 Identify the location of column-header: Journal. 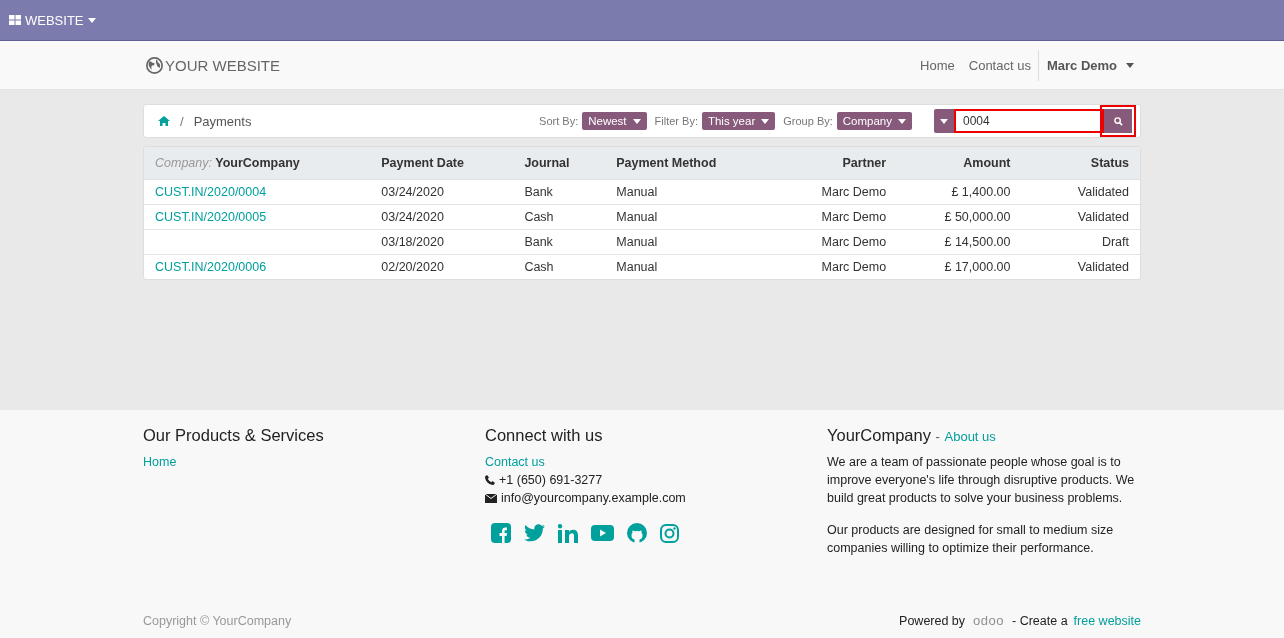
(570, 163).